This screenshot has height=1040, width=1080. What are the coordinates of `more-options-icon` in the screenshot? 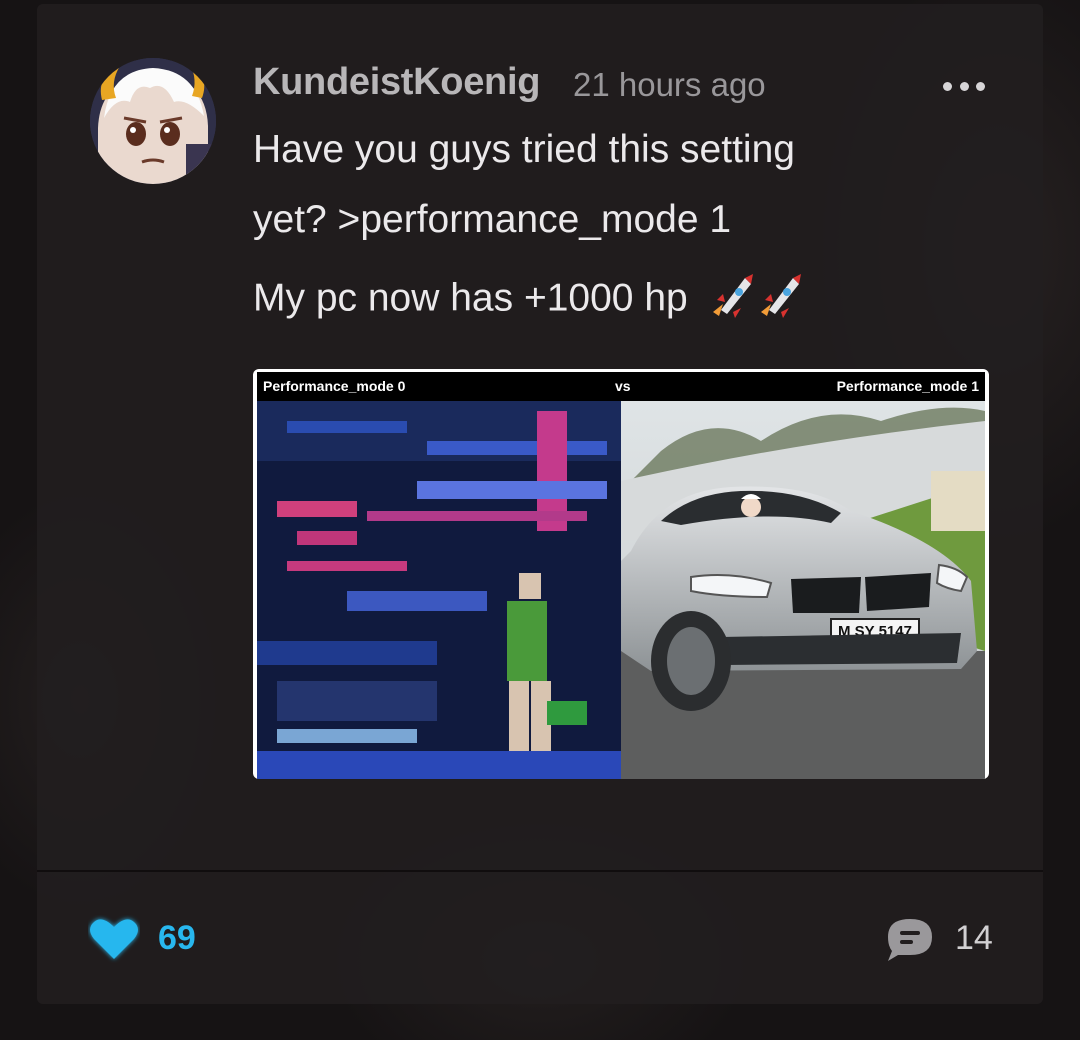 It's located at (964, 86).